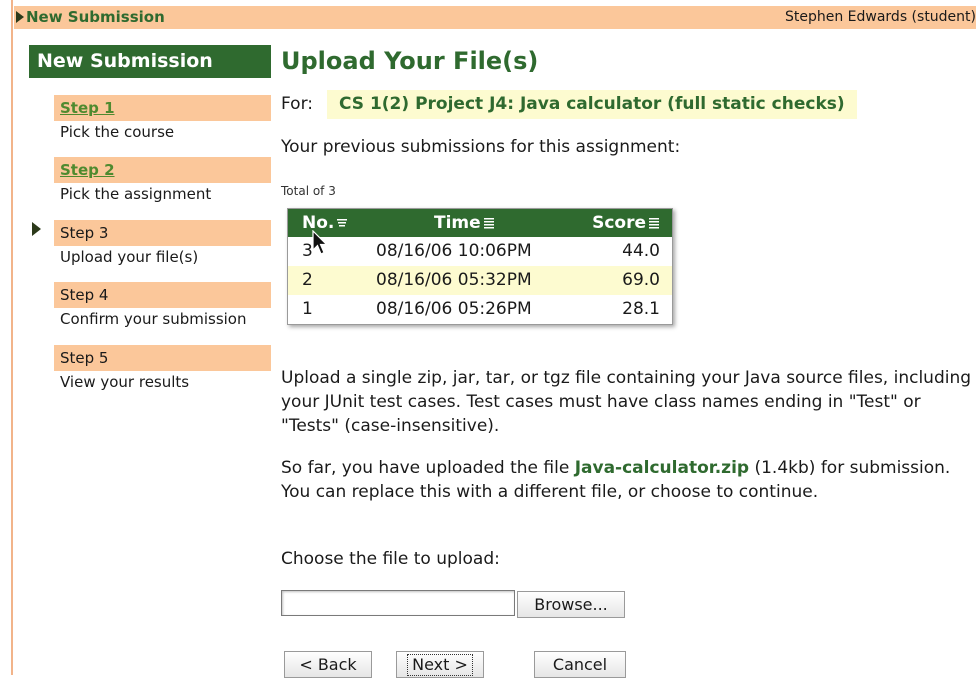 Image resolution: width=976 pixels, height=678 pixels. I want to click on cell-no: 2, so click(307, 280).